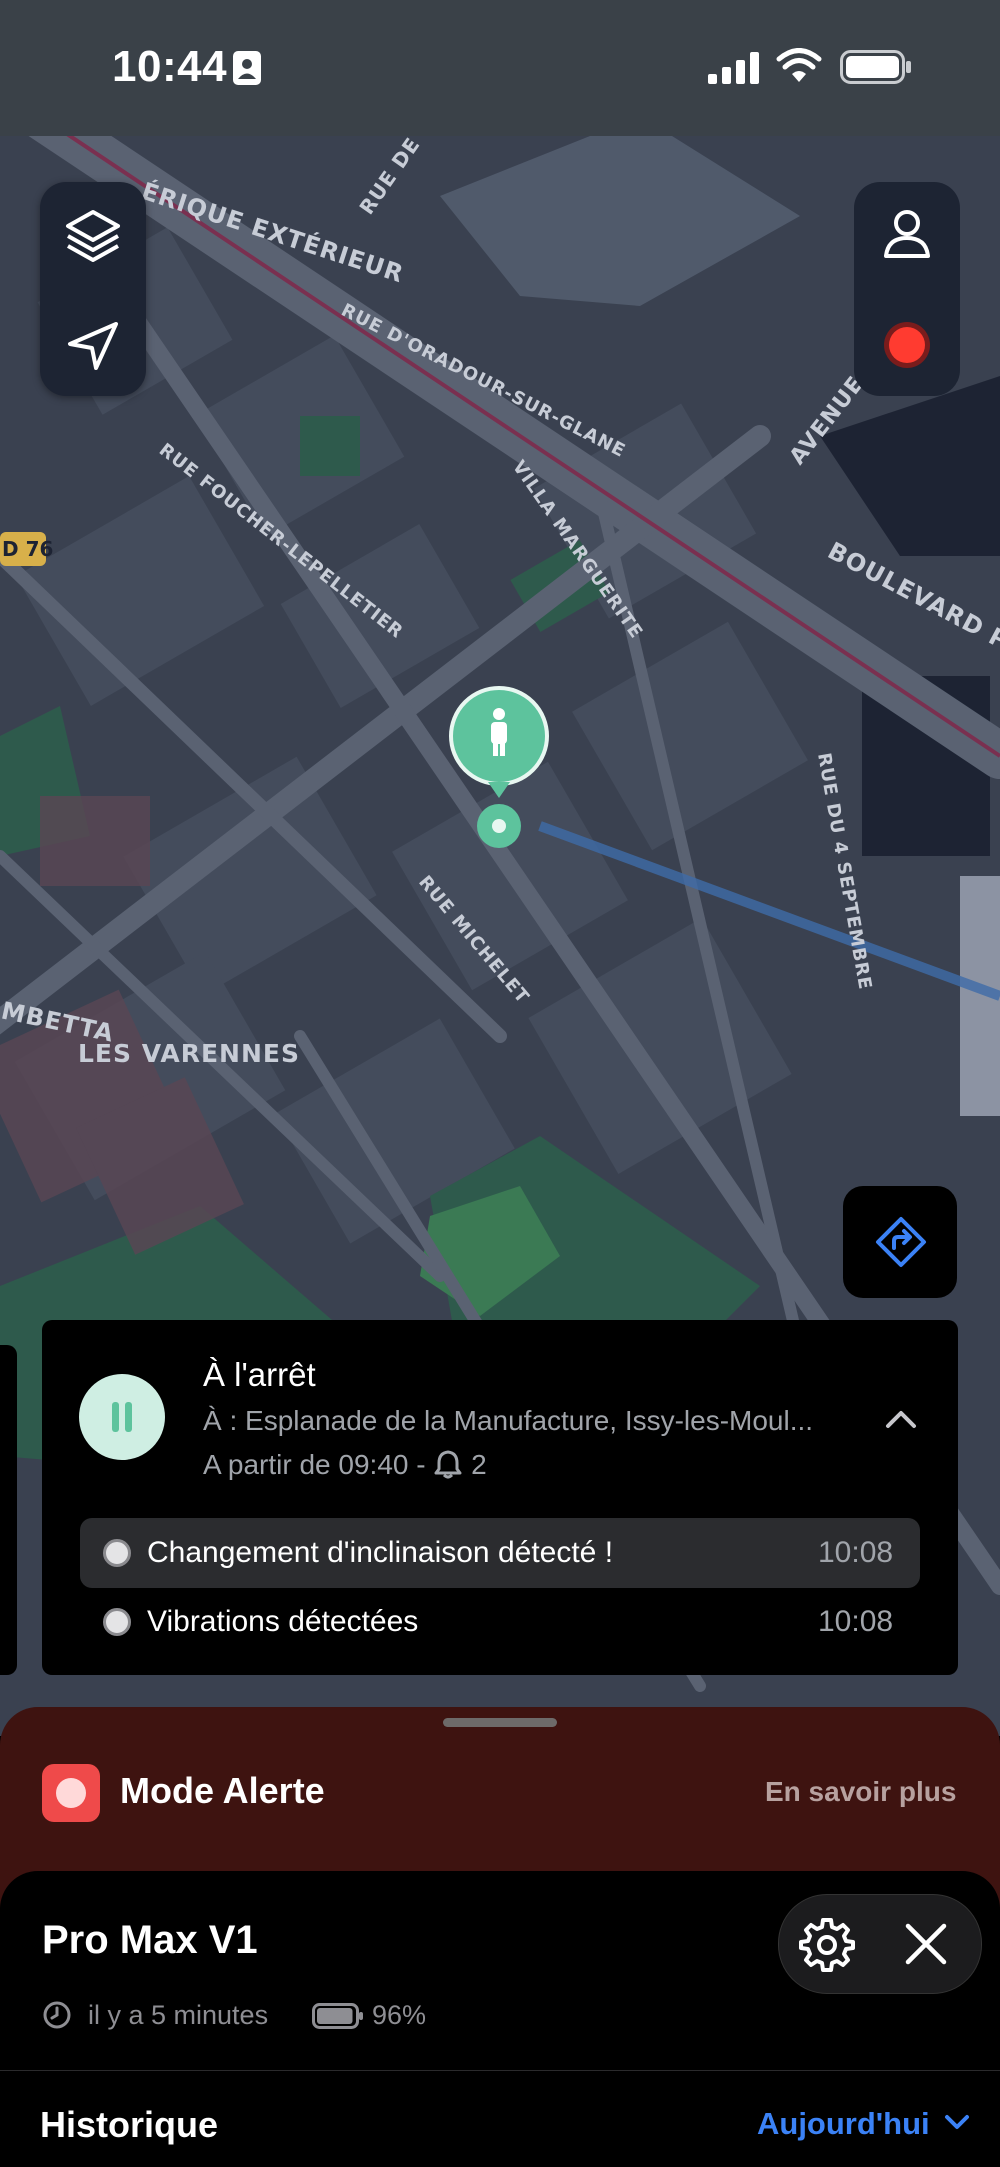 This screenshot has width=1000, height=2167. I want to click on battery-icon, so click(875, 67).